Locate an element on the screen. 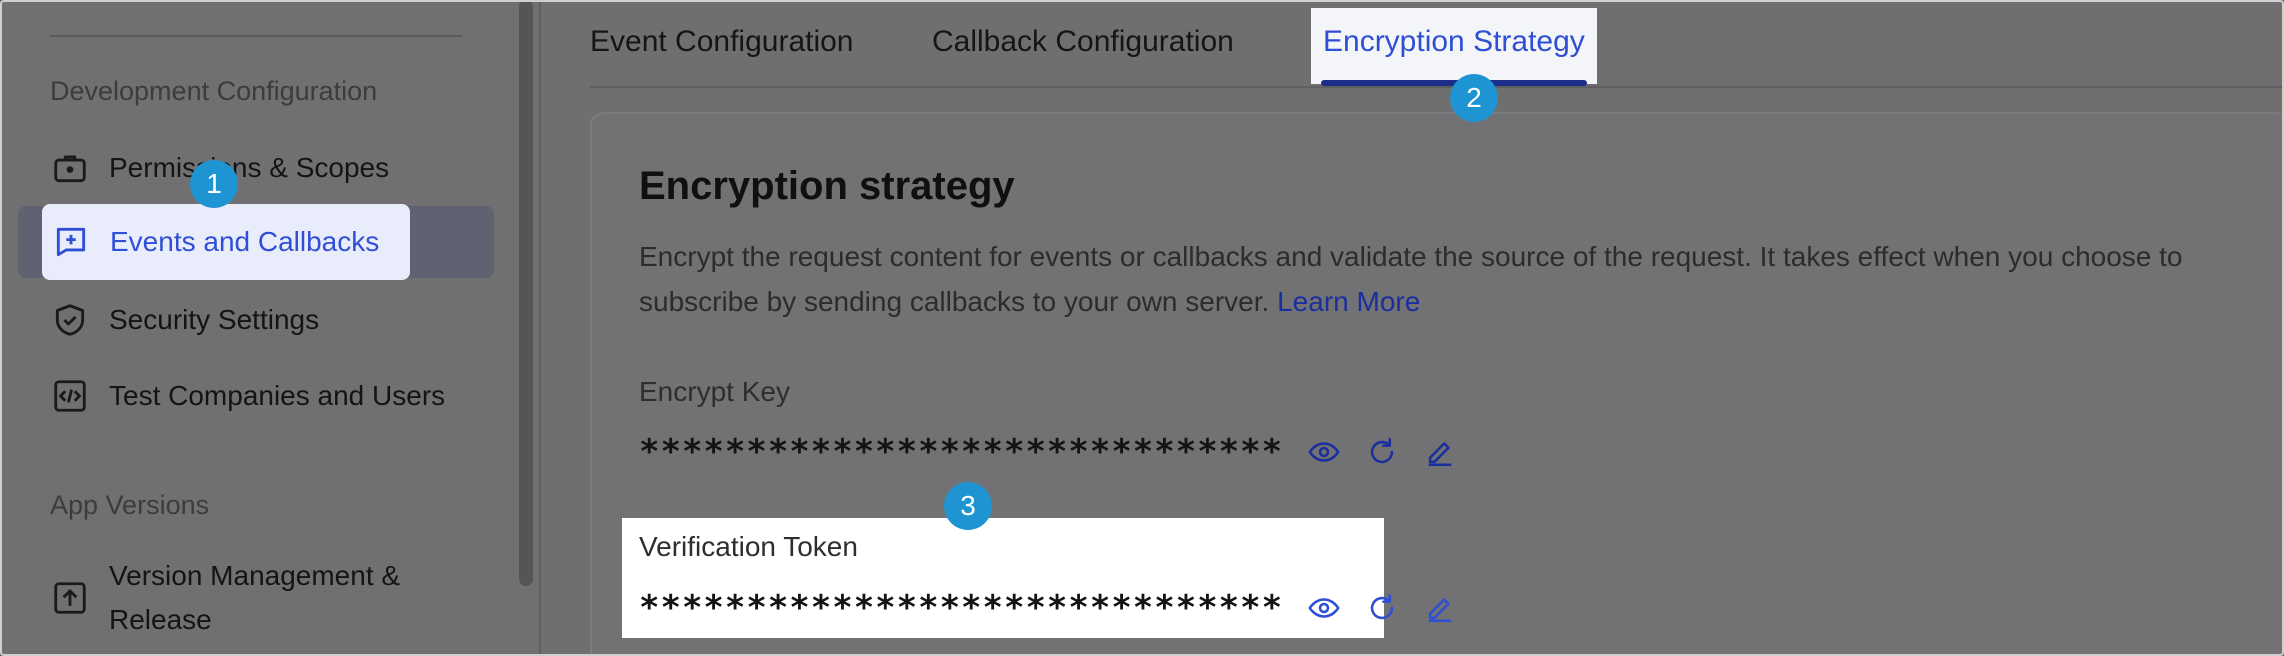 The image size is (2284, 656). sidebar-item-test-companies: Test Companies and Users is located at coordinates (256, 396).